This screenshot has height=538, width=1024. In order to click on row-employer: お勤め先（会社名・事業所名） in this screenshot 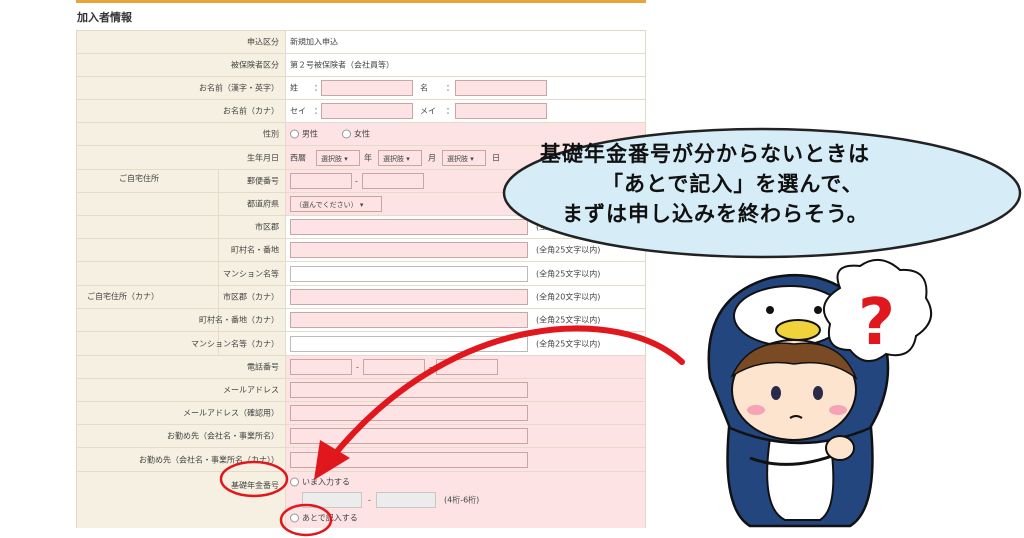, I will do `click(361, 436)`.